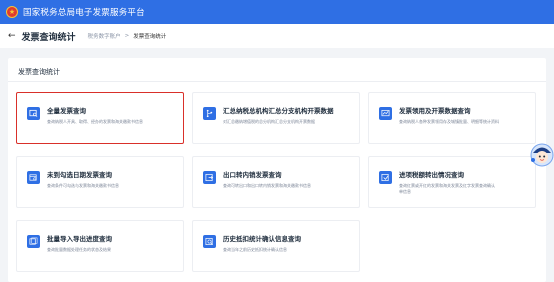  What do you see at coordinates (83, 185) in the screenshot?
I see `card-description: 查询条件可勾选与发票和海关缴款书信息` at bounding box center [83, 185].